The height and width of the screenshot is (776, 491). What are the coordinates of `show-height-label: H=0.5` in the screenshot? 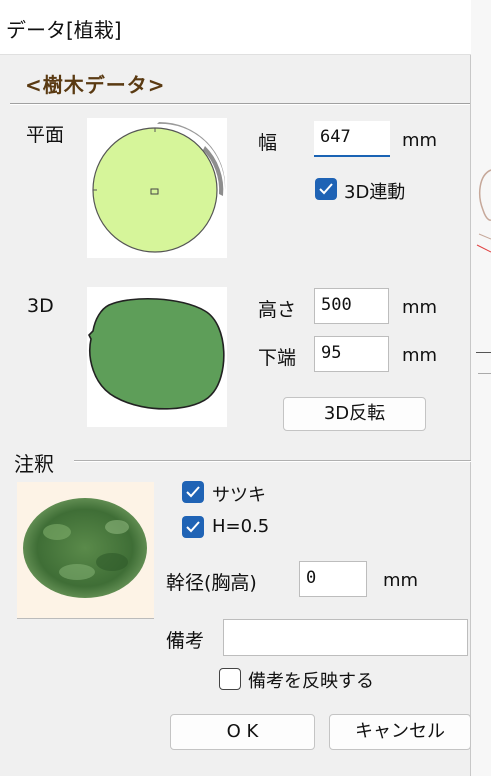 It's located at (240, 526).